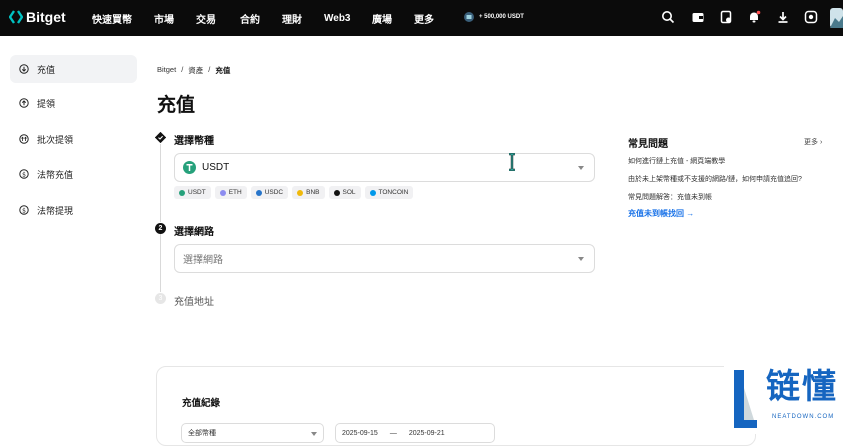  What do you see at coordinates (382, 18) in the screenshot?
I see `nav-square: 廣場` at bounding box center [382, 18].